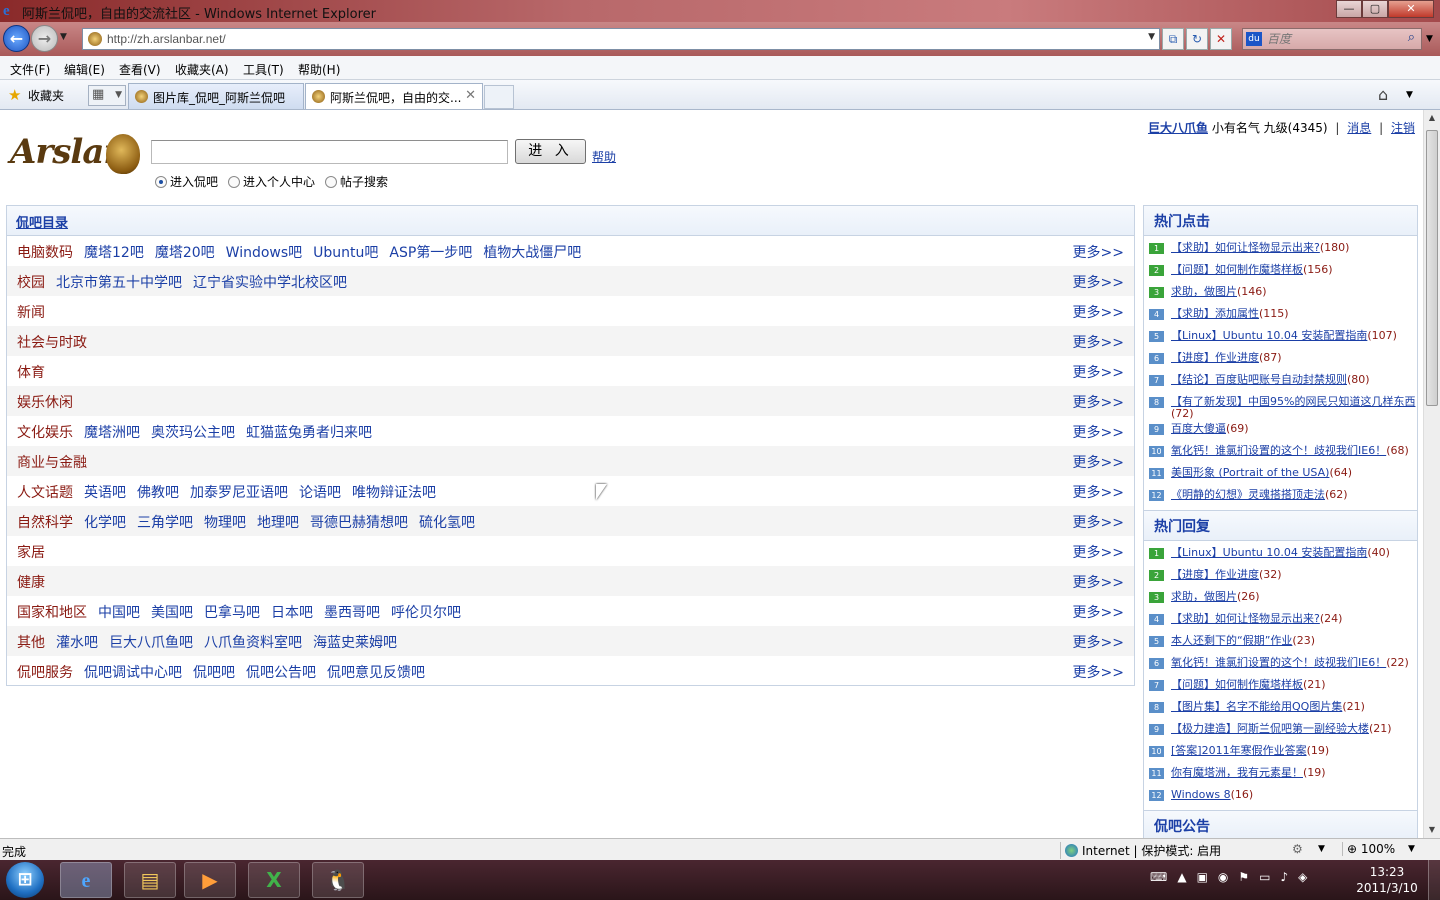 This screenshot has height=900, width=1440. What do you see at coordinates (263, 69) in the screenshot?
I see `menu-tools: 工具(T)` at bounding box center [263, 69].